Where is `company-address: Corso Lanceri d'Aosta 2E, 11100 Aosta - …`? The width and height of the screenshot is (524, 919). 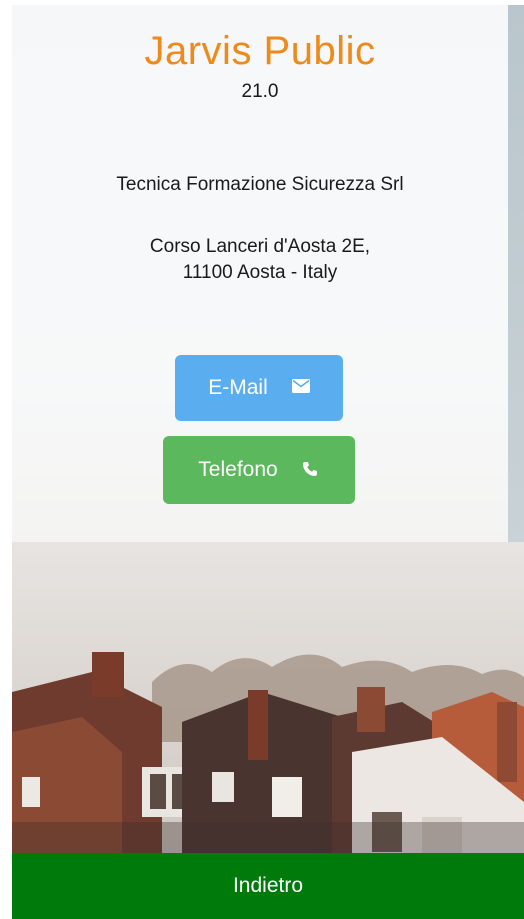 company-address: Corso Lanceri d'Aosta 2E, 11100 Aosta - … is located at coordinates (260, 260).